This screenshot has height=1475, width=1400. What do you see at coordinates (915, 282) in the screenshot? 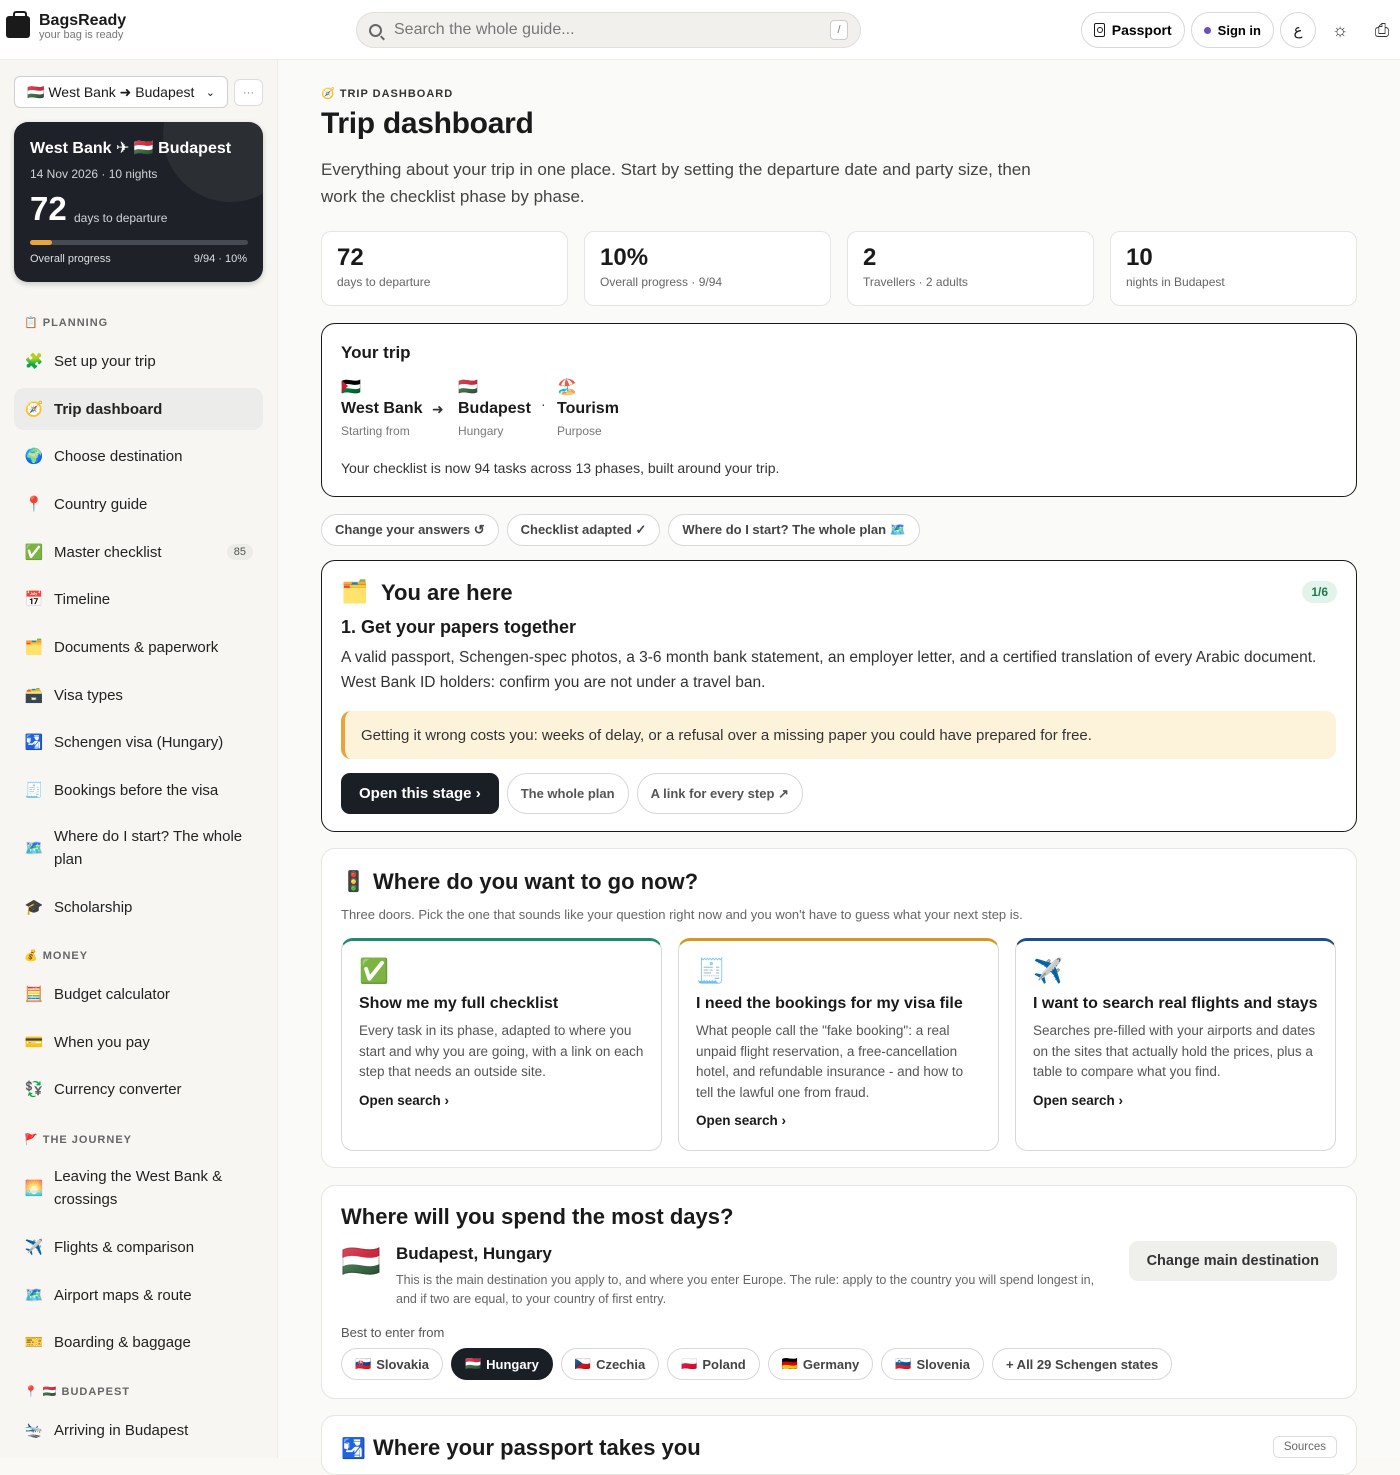
I see `stat-label: Travellers · 2 adults` at bounding box center [915, 282].